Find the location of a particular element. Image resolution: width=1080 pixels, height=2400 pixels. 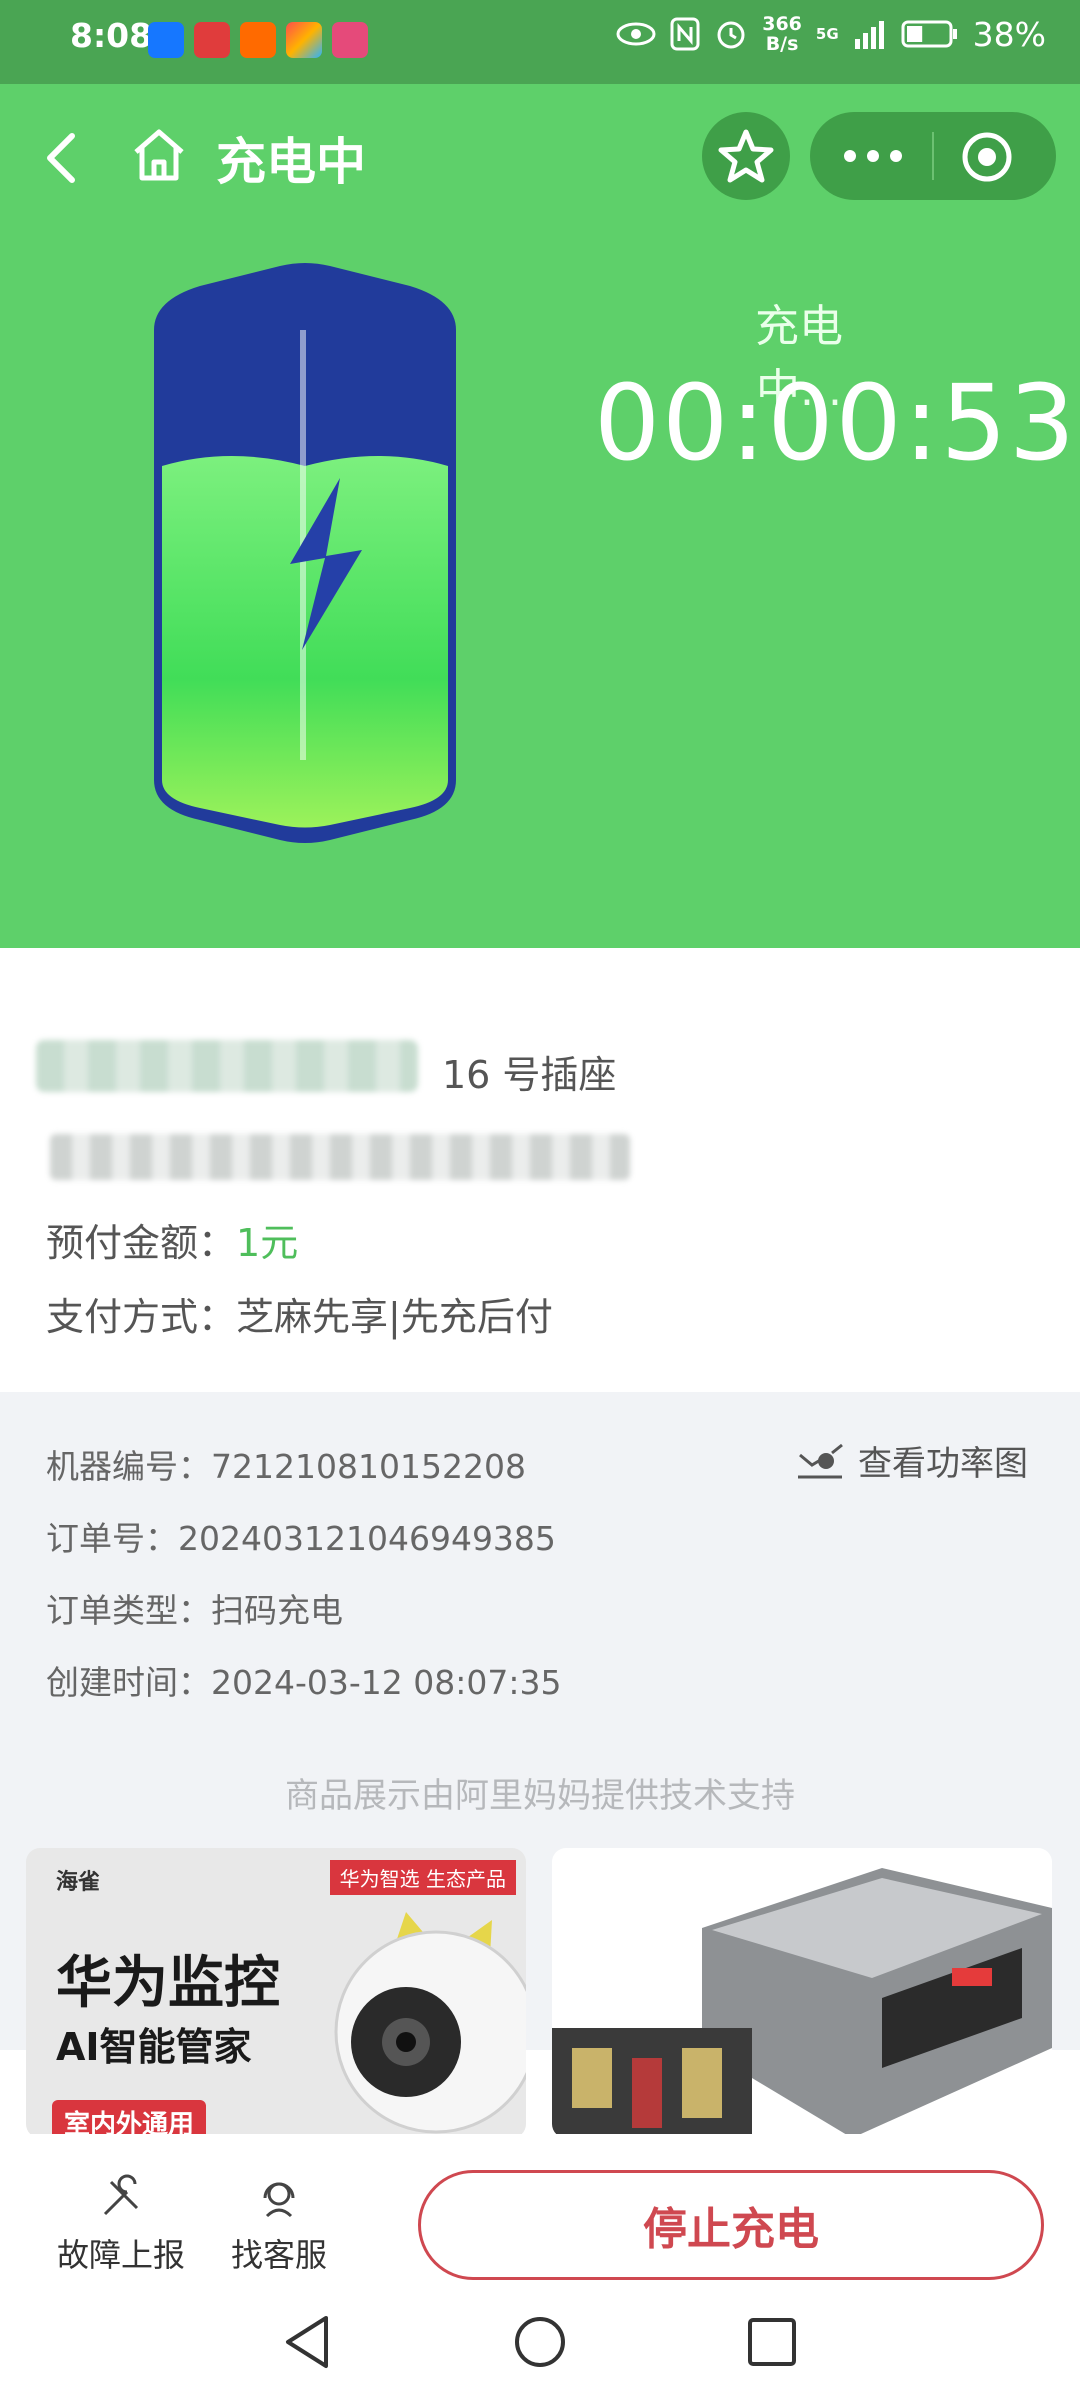

prepaid-row: 预付金额：1元 is located at coordinates (172, 1239).